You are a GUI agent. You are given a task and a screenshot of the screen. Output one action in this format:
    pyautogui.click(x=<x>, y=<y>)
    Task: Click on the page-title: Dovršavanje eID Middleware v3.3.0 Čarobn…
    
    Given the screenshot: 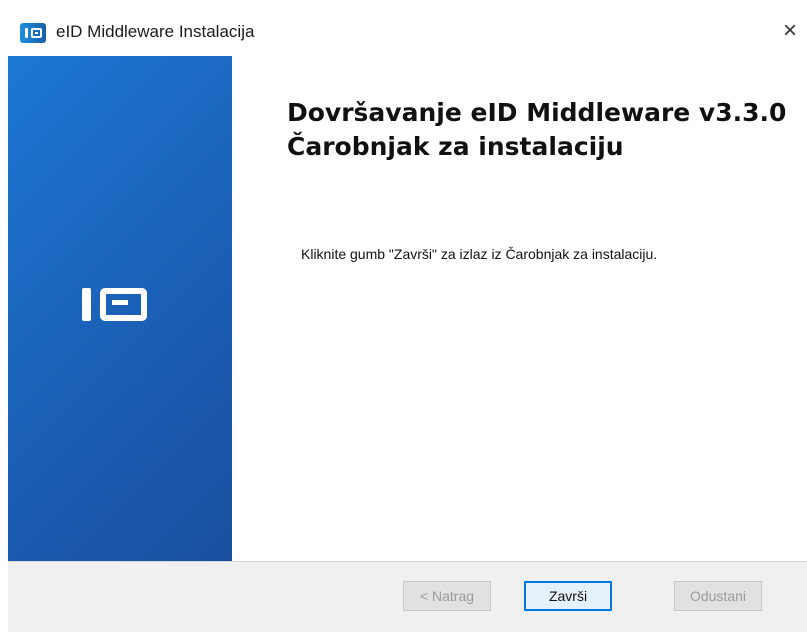 What is the action you would take?
    pyautogui.click(x=537, y=129)
    